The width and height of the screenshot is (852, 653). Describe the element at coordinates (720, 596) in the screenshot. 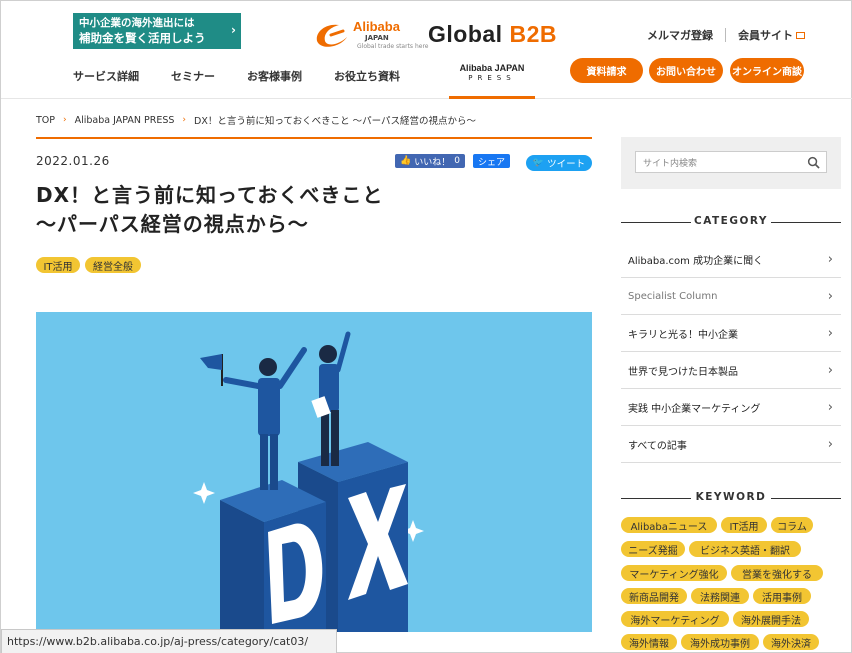

I see `keyword-tag: 法務関連` at that location.